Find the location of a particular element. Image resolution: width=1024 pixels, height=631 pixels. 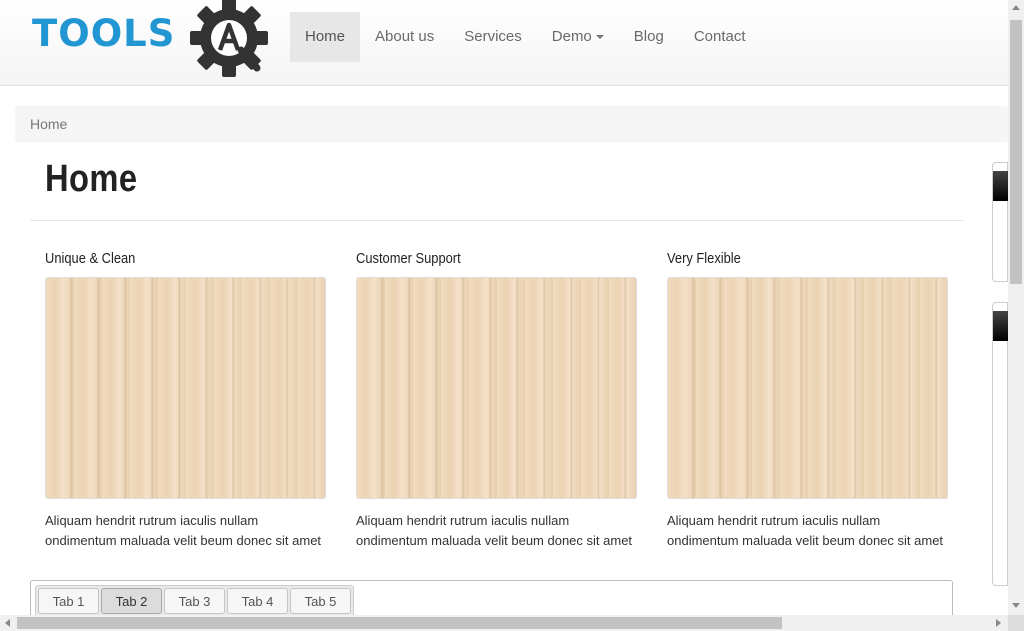

nav-contact-label: Contact is located at coordinates (719, 36).